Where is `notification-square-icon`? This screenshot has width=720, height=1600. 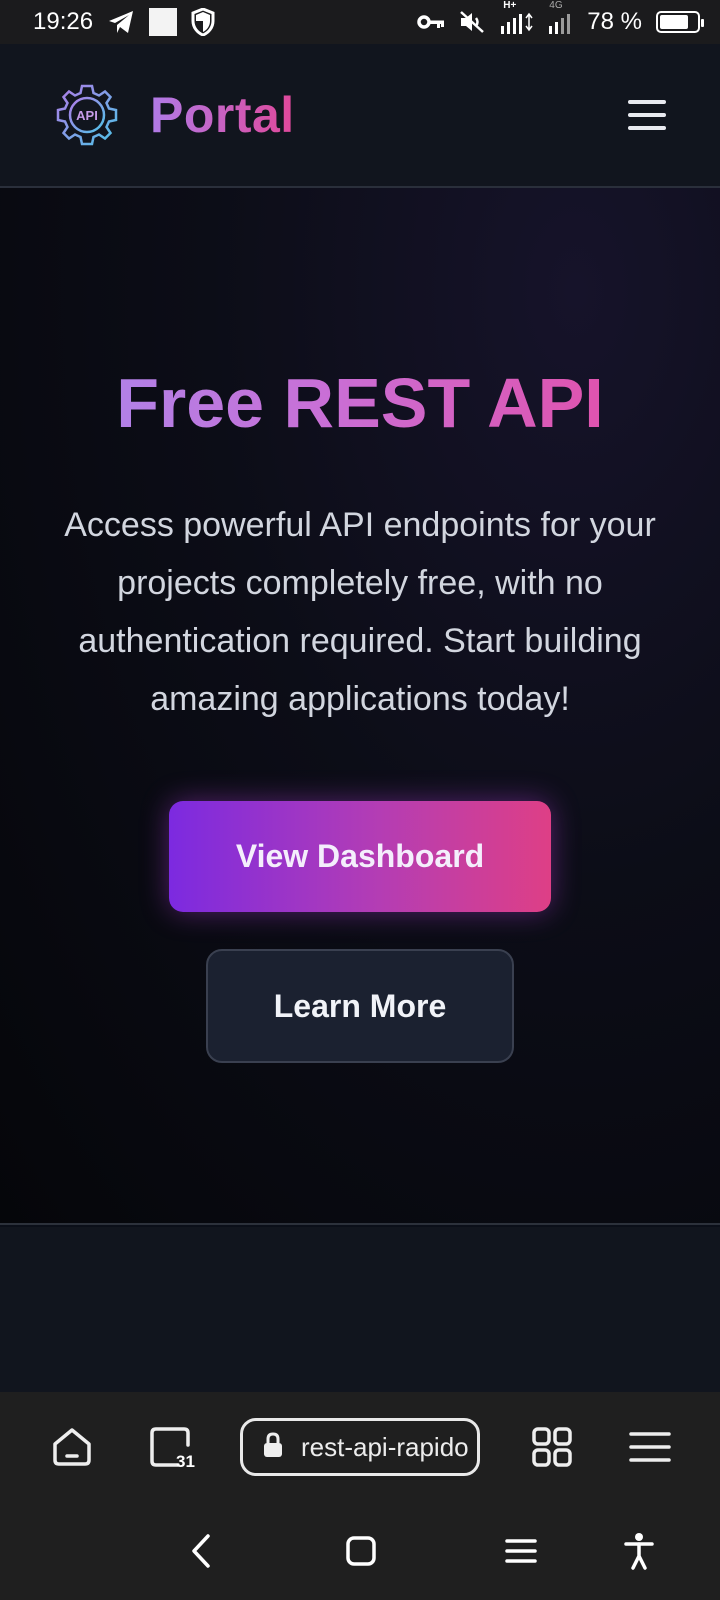 notification-square-icon is located at coordinates (163, 22).